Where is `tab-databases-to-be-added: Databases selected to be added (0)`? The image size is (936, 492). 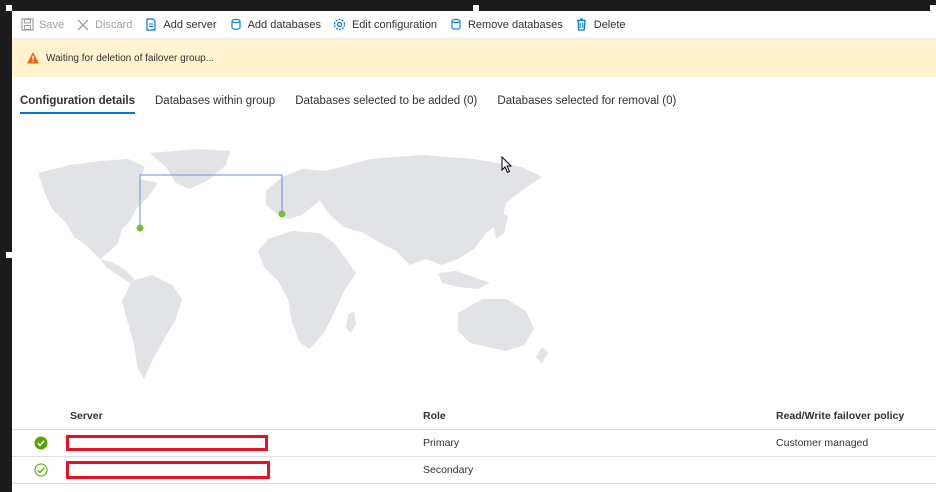 tab-databases-to-be-added: Databases selected to be added (0) is located at coordinates (386, 104).